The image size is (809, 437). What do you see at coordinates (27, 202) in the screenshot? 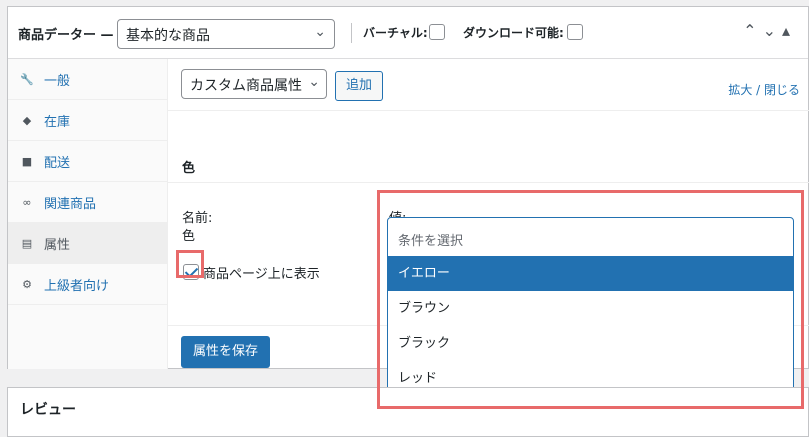
I see `link-icon: ∞` at bounding box center [27, 202].